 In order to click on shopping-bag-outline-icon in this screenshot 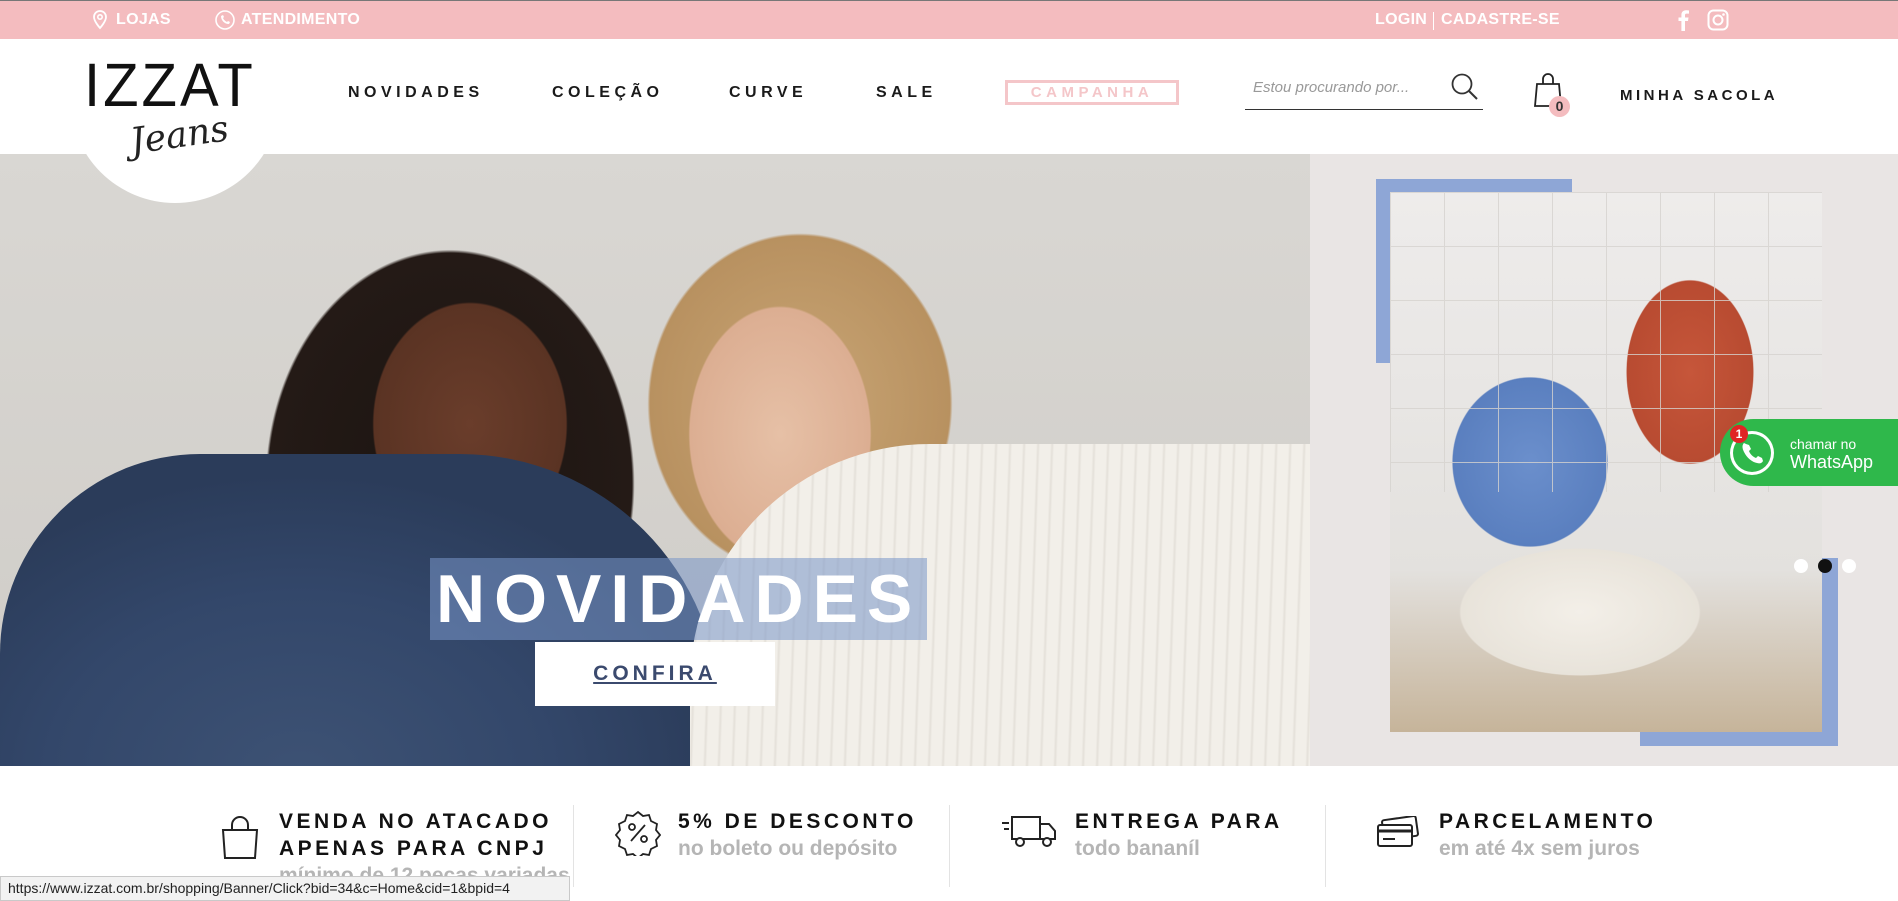, I will do `click(240, 840)`.